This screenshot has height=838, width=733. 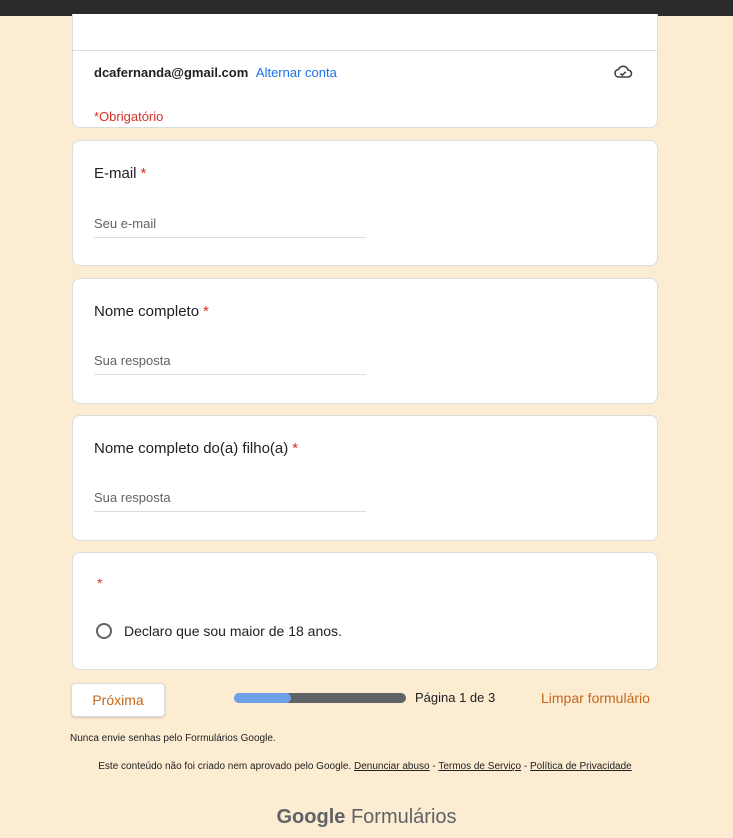 What do you see at coordinates (230, 227) in the screenshot?
I see `email-field: Seu e-mail` at bounding box center [230, 227].